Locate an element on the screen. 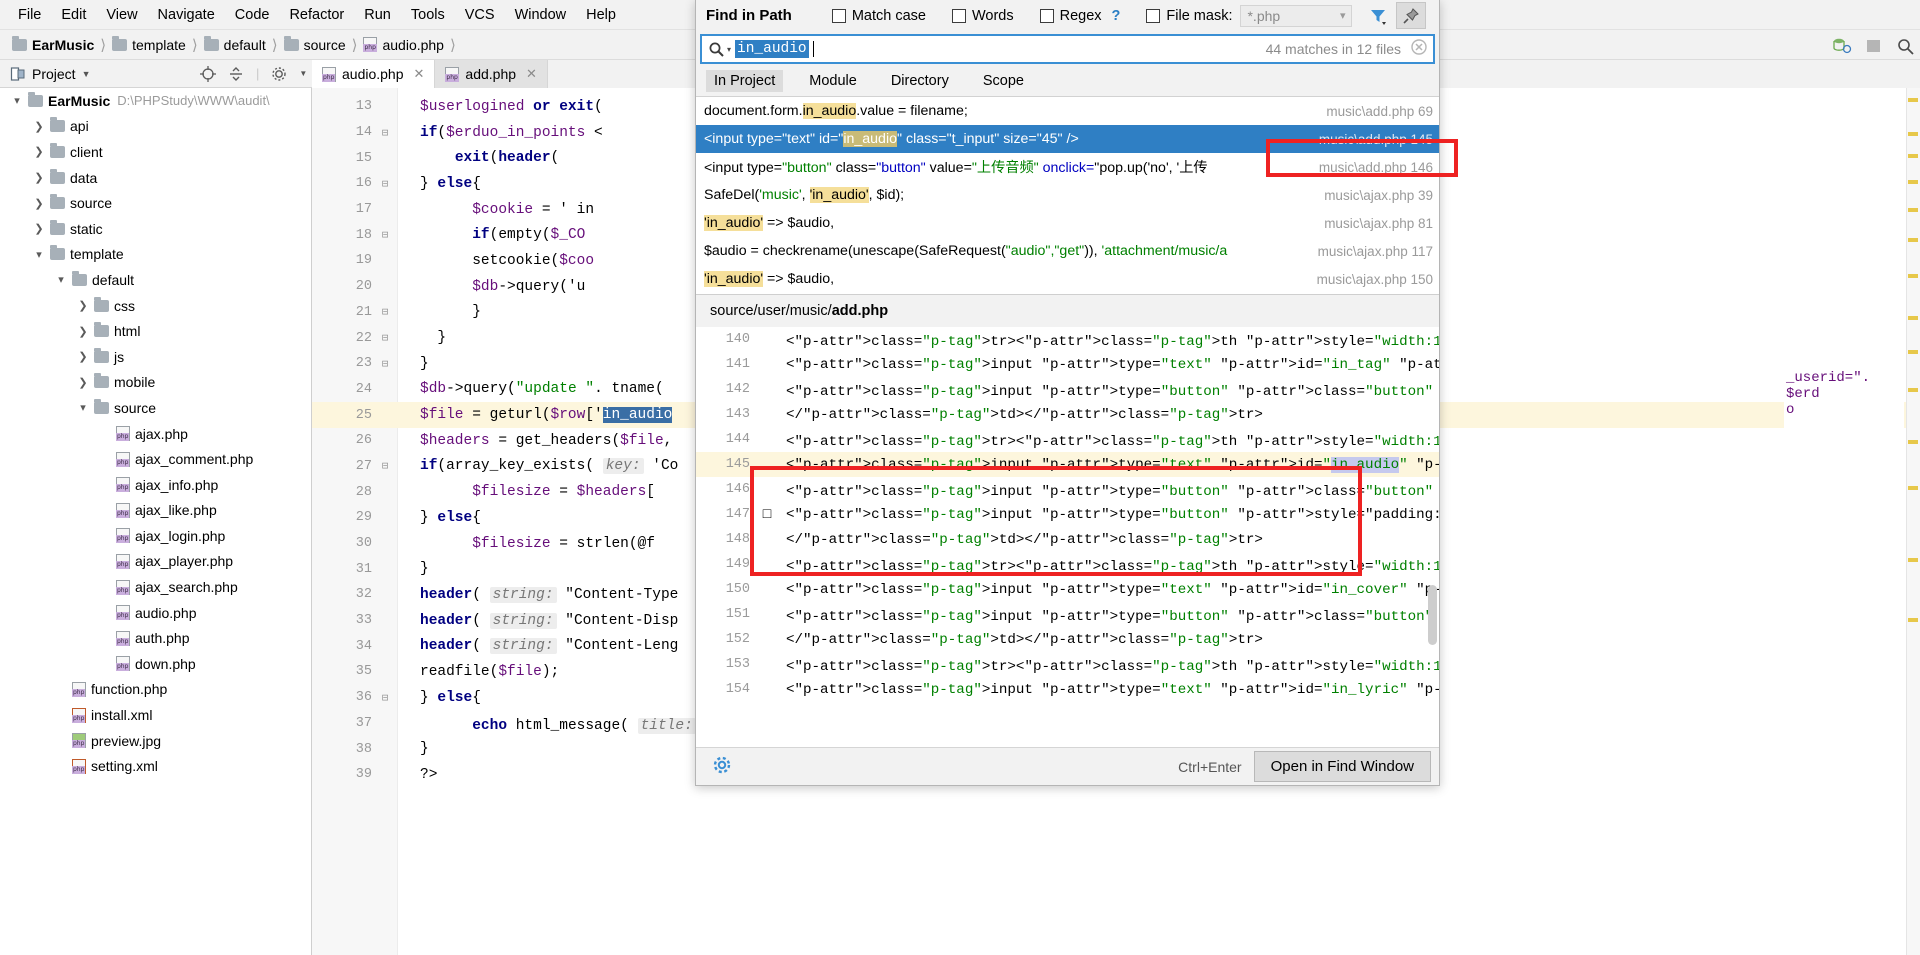  tree-item-ajax-php: ajax.php is located at coordinates (155, 434).